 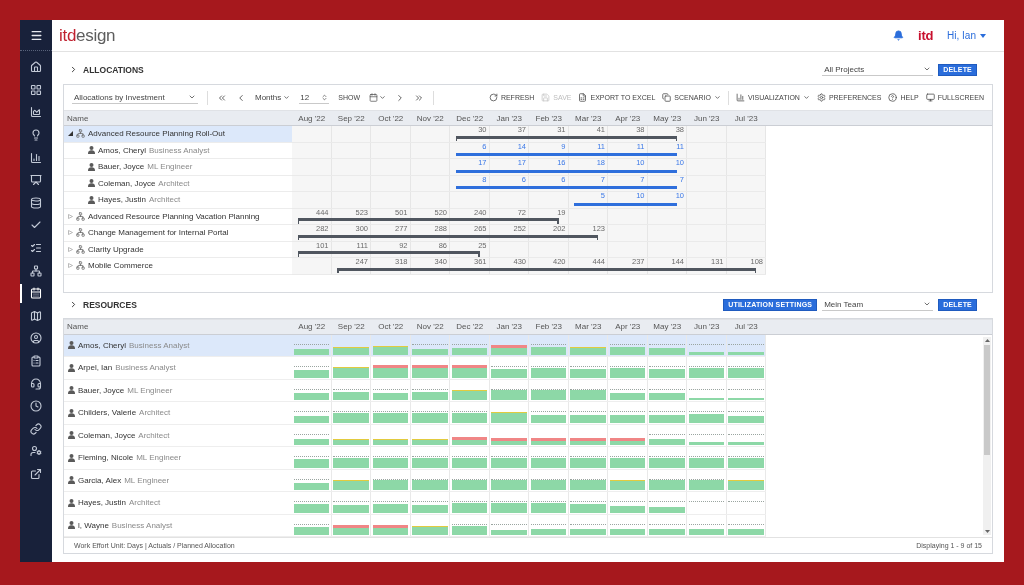 What do you see at coordinates (415, 390) in the screenshot?
I see `resource-row: Bauer, Joyce ML Engineer` at bounding box center [415, 390].